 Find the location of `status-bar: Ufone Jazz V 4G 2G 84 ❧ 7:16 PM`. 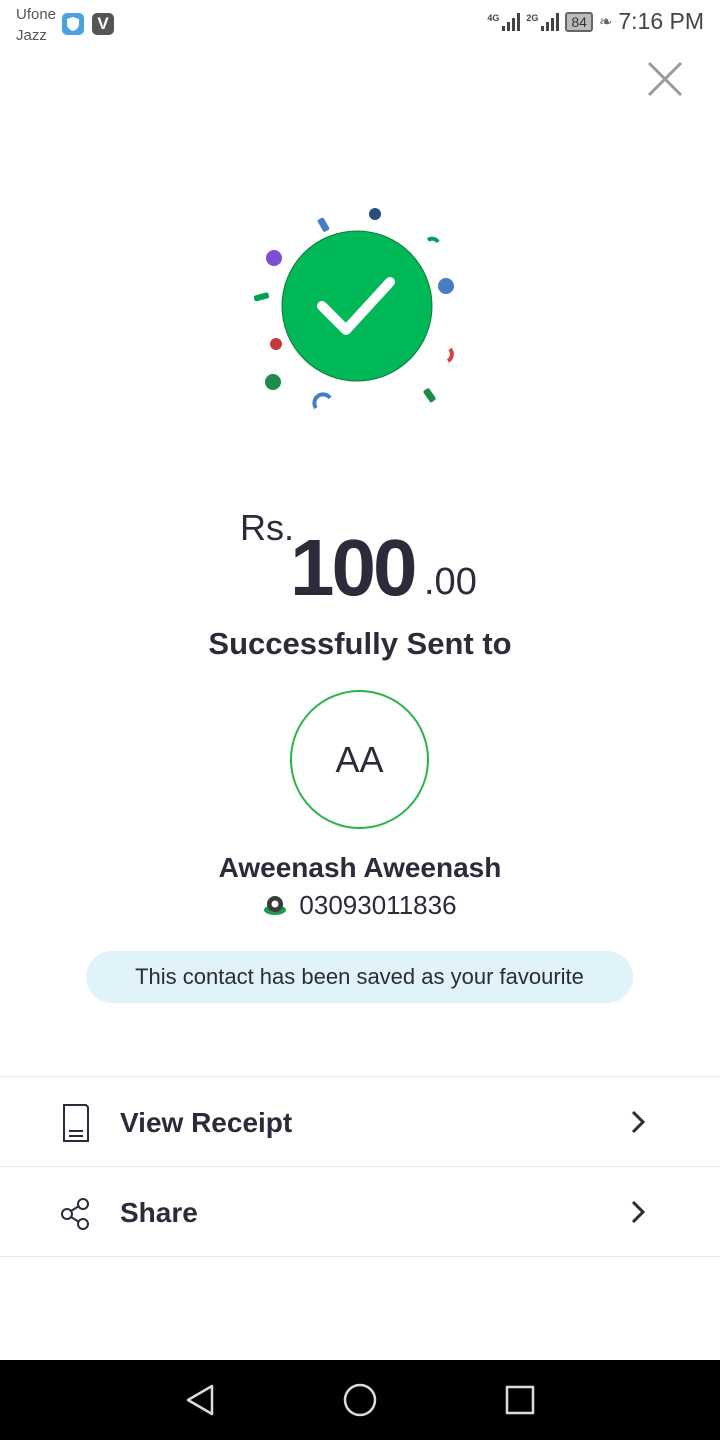

status-bar: Ufone Jazz V 4G 2G 84 ❧ 7:16 PM is located at coordinates (360, 25).